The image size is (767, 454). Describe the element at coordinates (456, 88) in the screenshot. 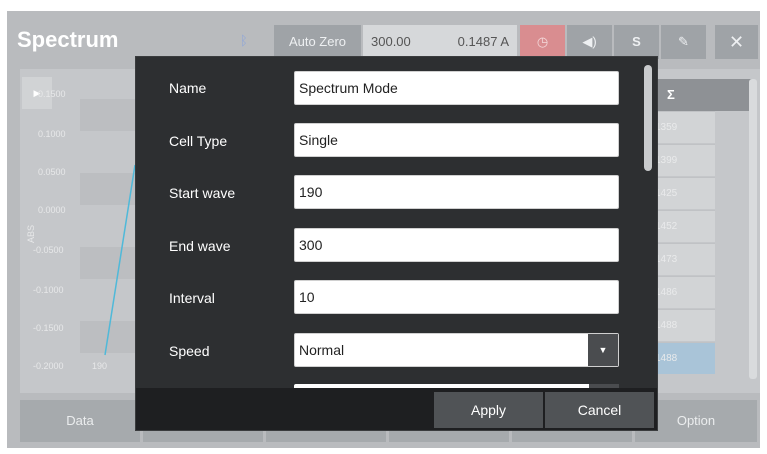

I see `name-field: Spectrum Mode` at that location.